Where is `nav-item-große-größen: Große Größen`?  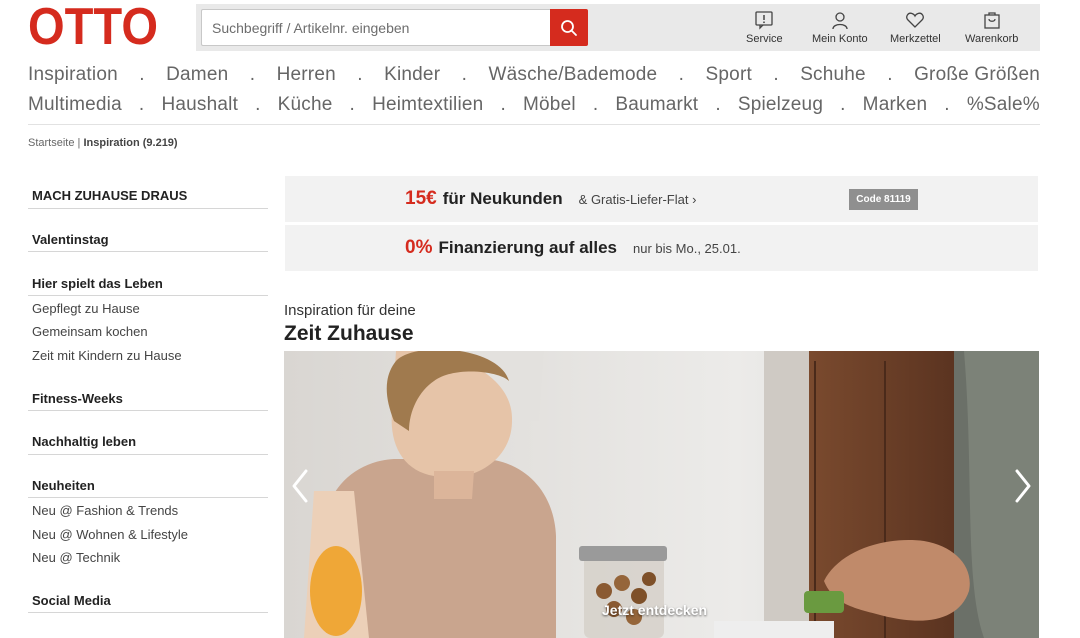 nav-item-große-größen: Große Größen is located at coordinates (977, 75).